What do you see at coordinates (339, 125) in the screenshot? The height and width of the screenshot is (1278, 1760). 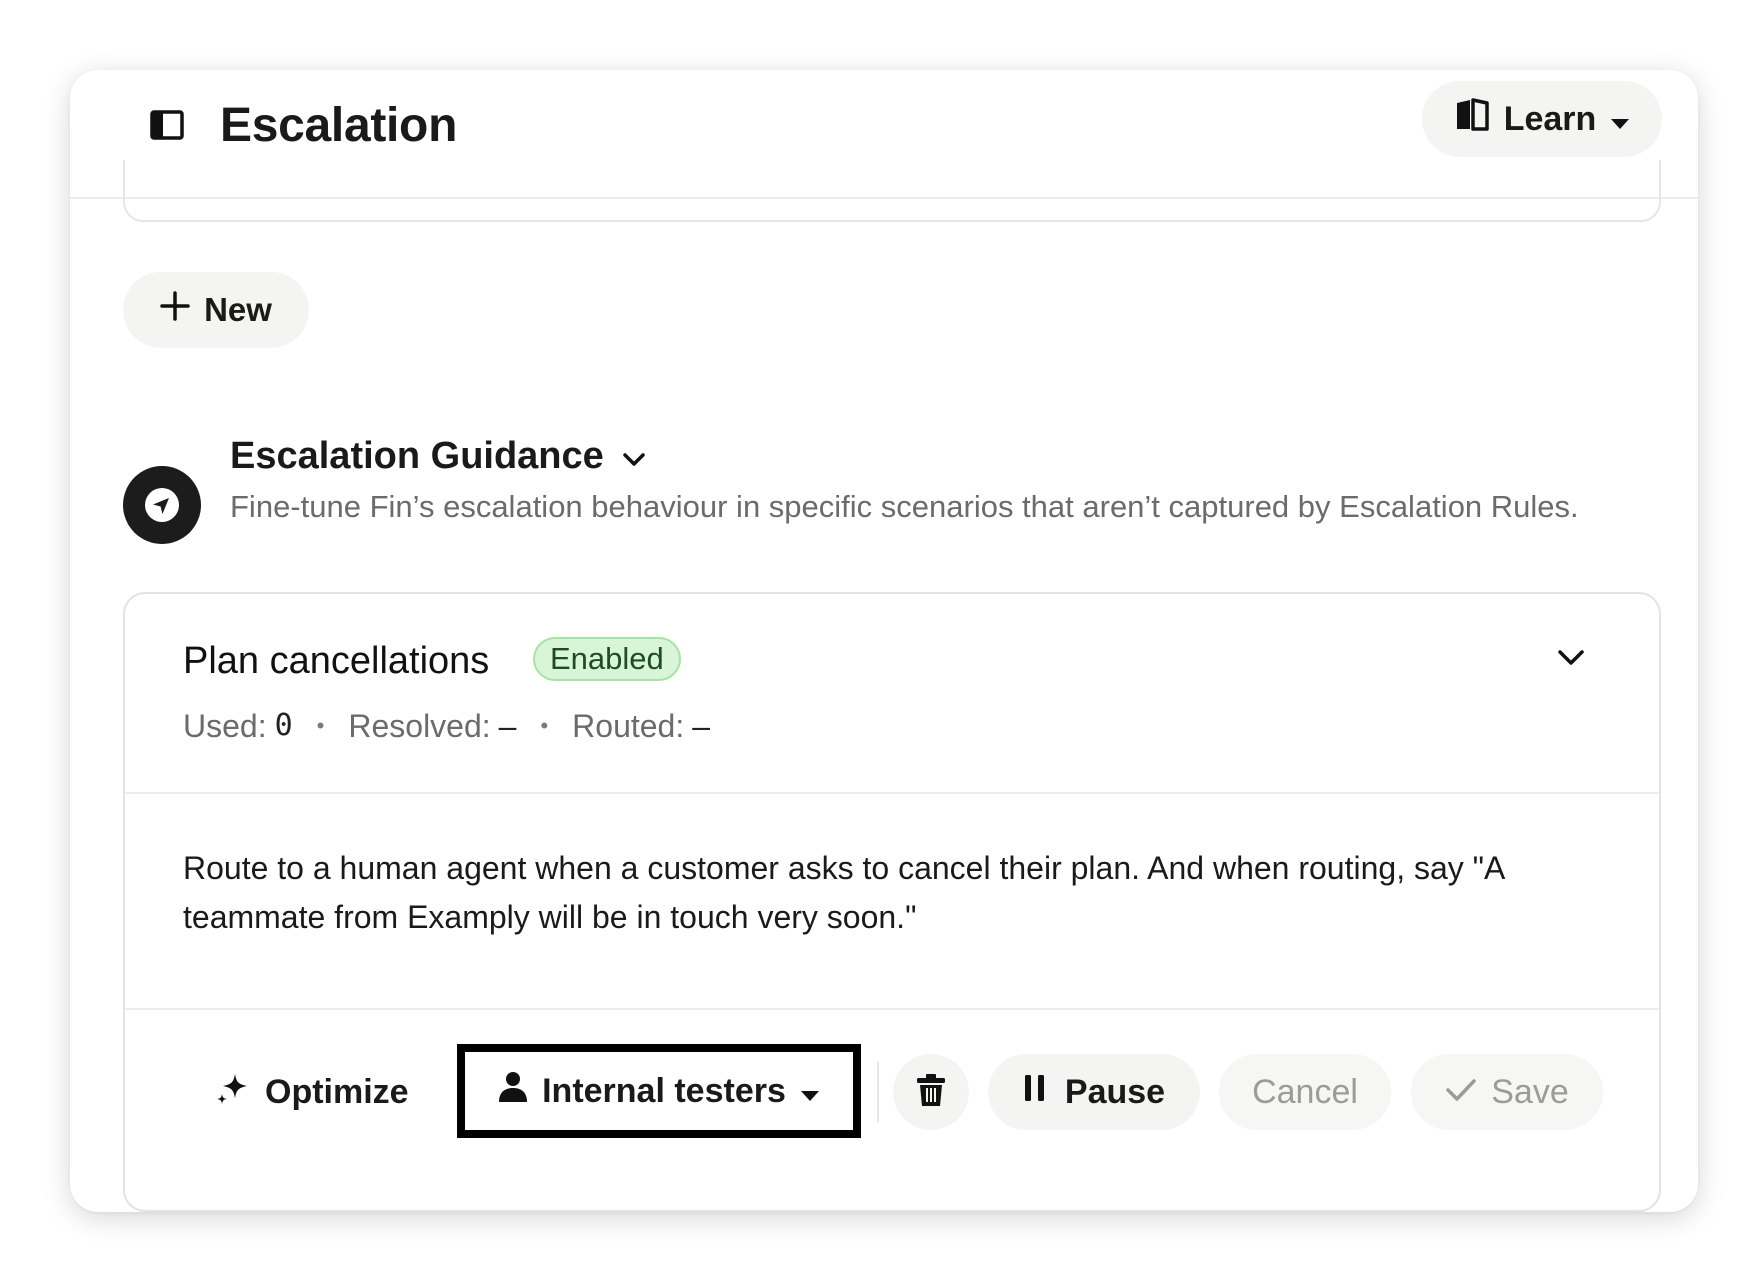 I see `page-title: Escalation` at bounding box center [339, 125].